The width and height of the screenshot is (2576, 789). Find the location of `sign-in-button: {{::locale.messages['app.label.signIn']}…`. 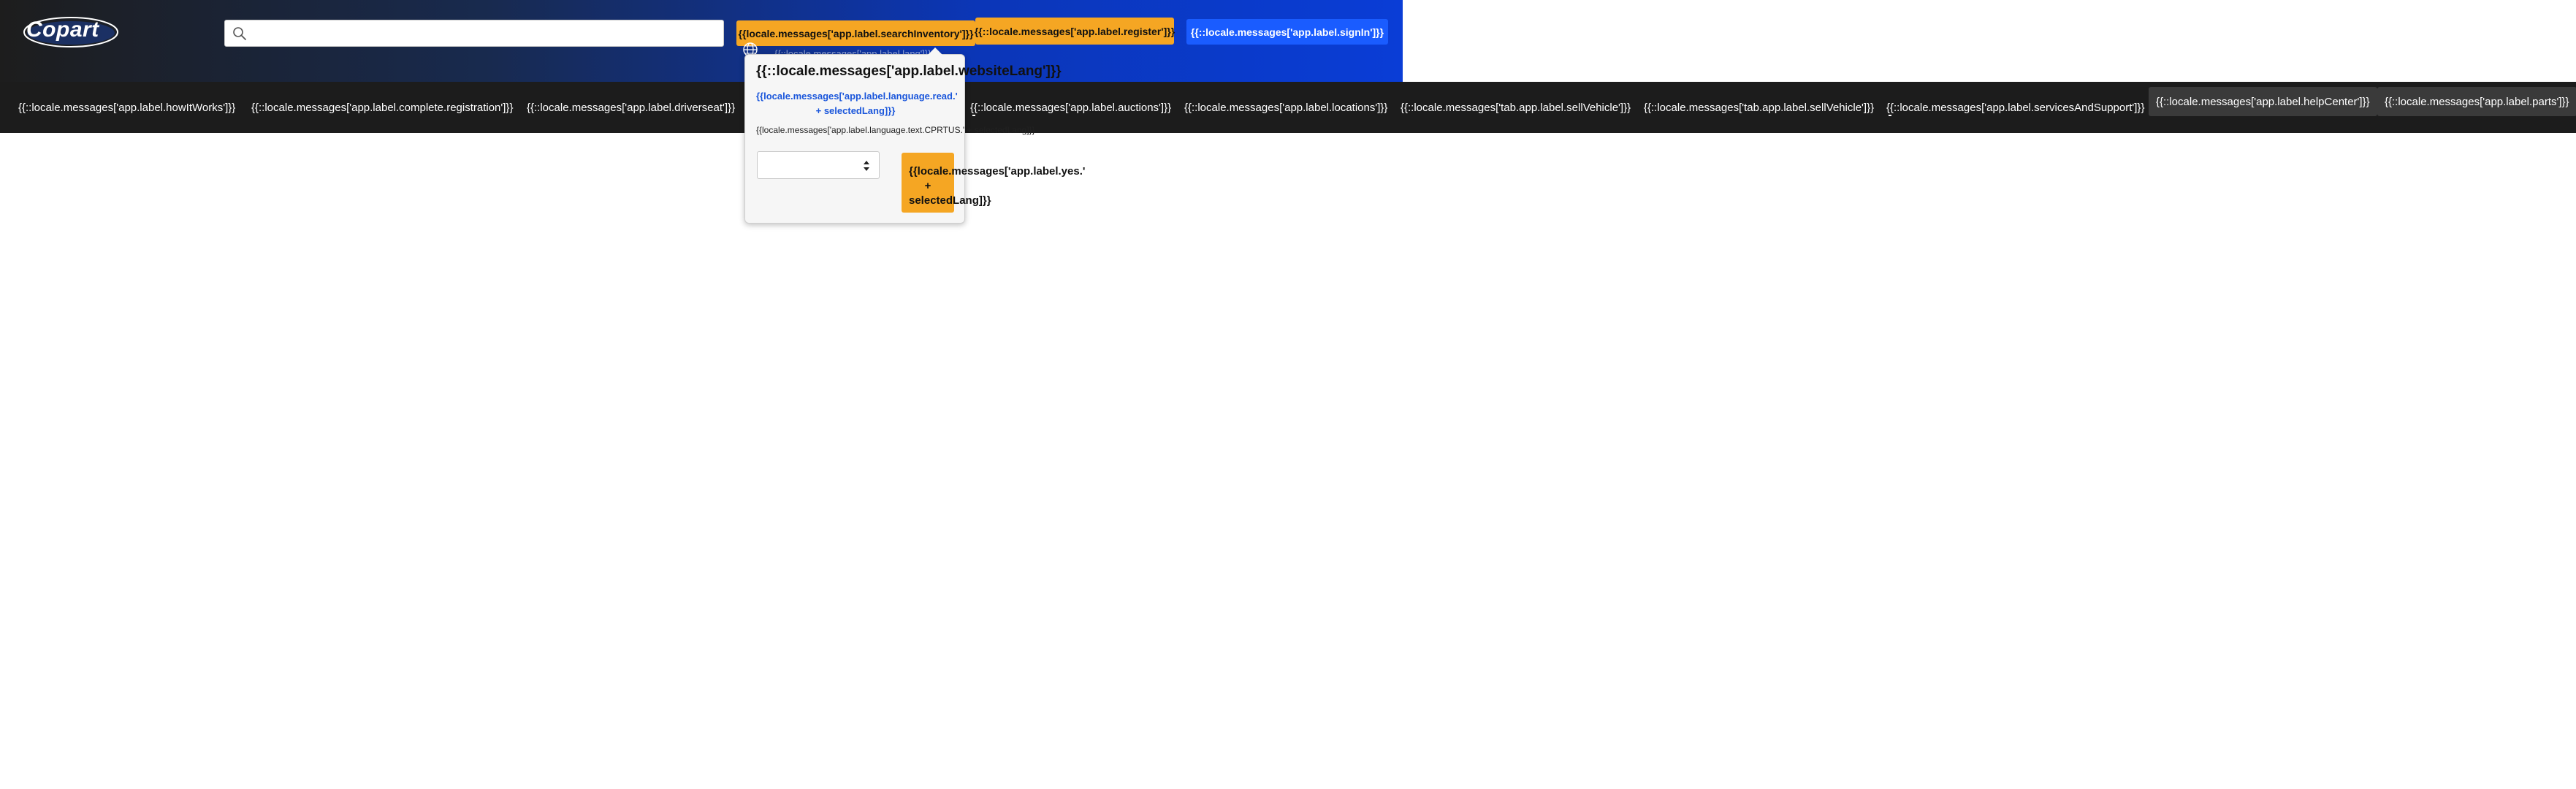

sign-in-button: {{::locale.messages['app.label.signIn']}… is located at coordinates (1287, 32).